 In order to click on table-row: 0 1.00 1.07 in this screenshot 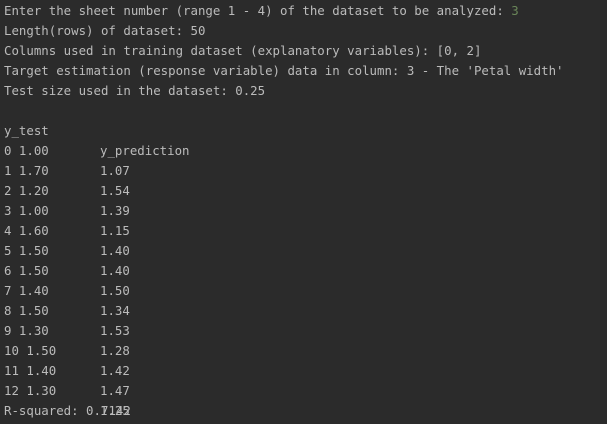, I will do `click(303, 149)`.